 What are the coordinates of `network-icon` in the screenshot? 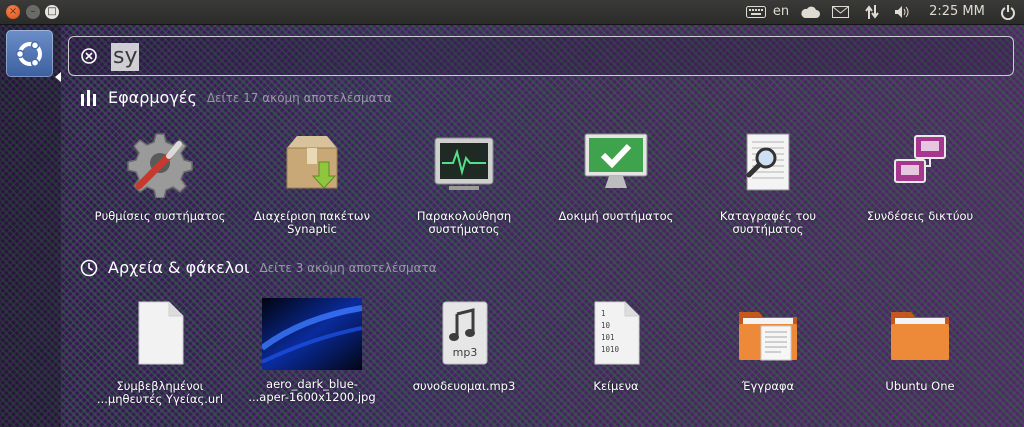 It's located at (872, 12).